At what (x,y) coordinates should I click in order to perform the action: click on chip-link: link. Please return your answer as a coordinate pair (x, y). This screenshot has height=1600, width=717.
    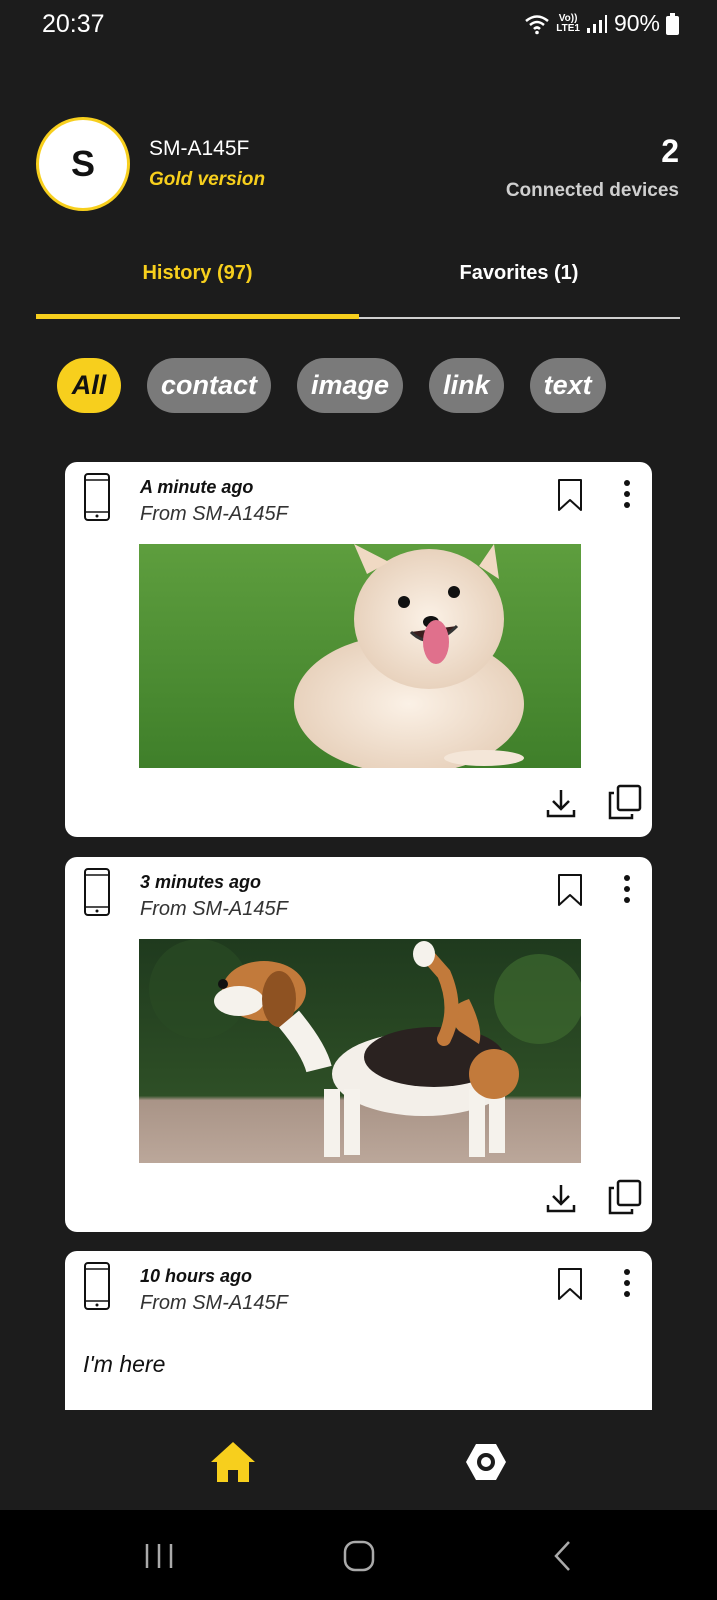
    Looking at the image, I should click on (466, 385).